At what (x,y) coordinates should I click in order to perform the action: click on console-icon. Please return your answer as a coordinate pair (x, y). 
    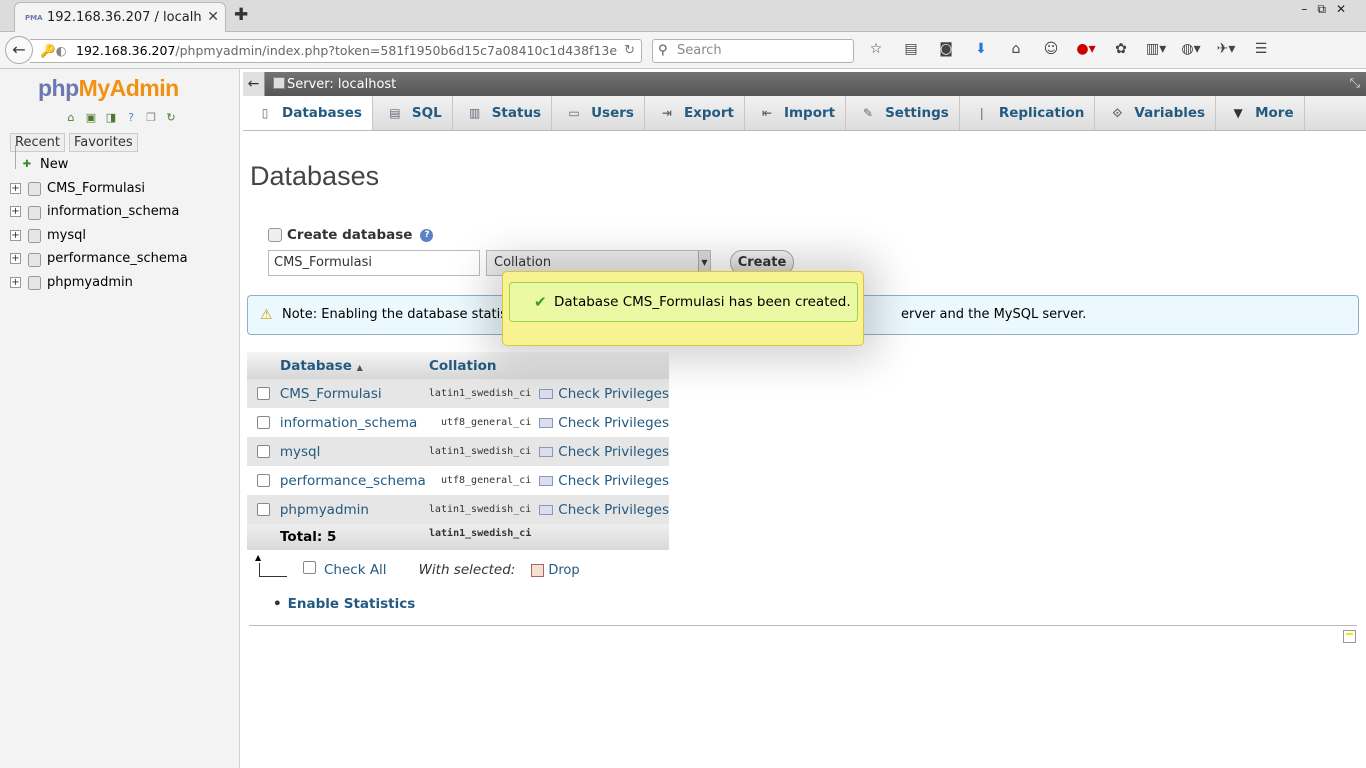
    Looking at the image, I should click on (1349, 636).